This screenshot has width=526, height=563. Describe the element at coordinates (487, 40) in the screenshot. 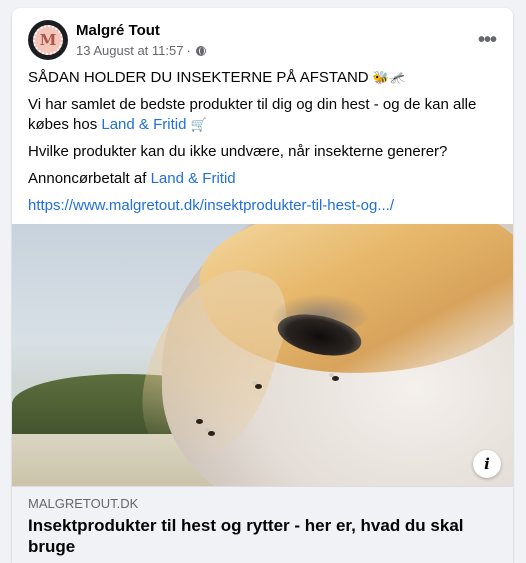

I see `more-options-icon: •••` at that location.